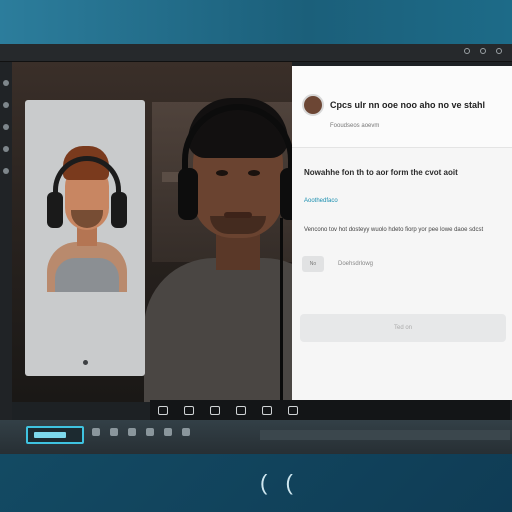 Image resolution: width=512 pixels, height=512 pixels. What do you see at coordinates (313, 105) in the screenshot?
I see `contact-avatar` at bounding box center [313, 105].